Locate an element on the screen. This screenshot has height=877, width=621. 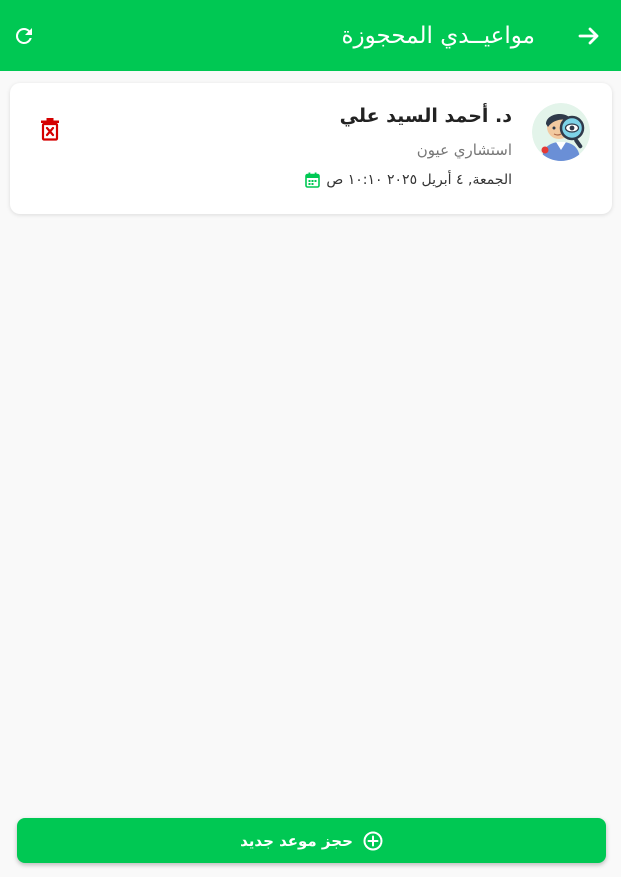
back-button is located at coordinates (589, 36).